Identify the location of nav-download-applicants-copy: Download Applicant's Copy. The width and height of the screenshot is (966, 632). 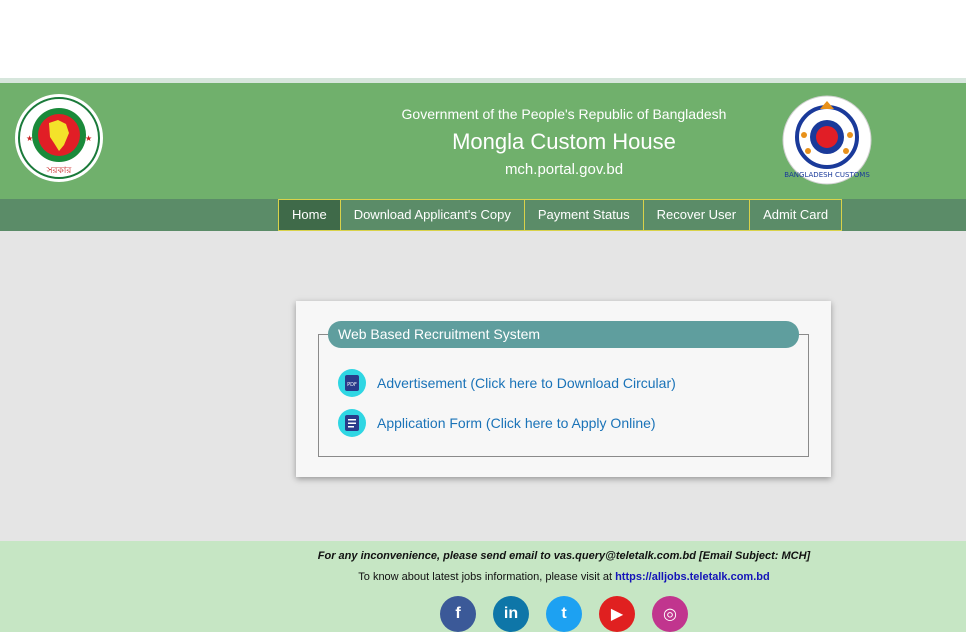
(432, 215).